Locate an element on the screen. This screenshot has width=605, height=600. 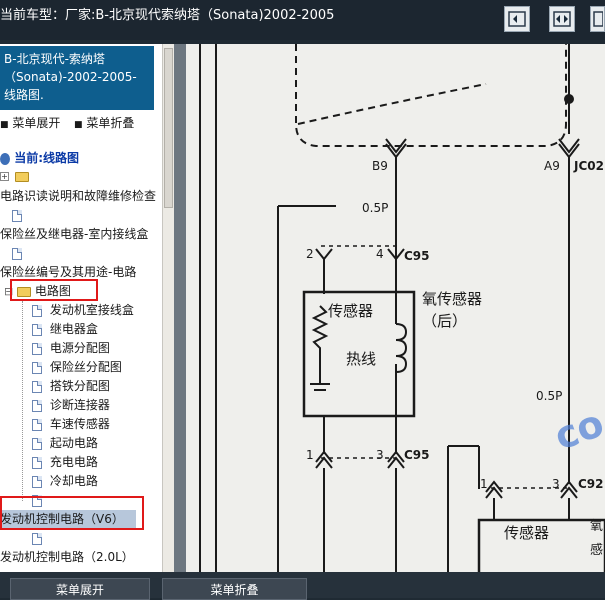
vehicle-title: 当前车型：厂家:B-北京现代索纳塔（Sonata)2002-2005 is located at coordinates (167, 15).